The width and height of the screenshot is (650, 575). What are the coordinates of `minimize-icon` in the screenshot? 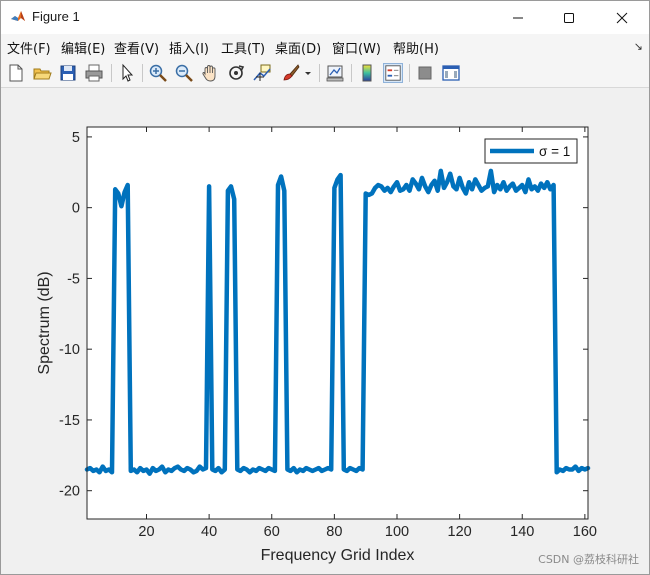 It's located at (518, 17).